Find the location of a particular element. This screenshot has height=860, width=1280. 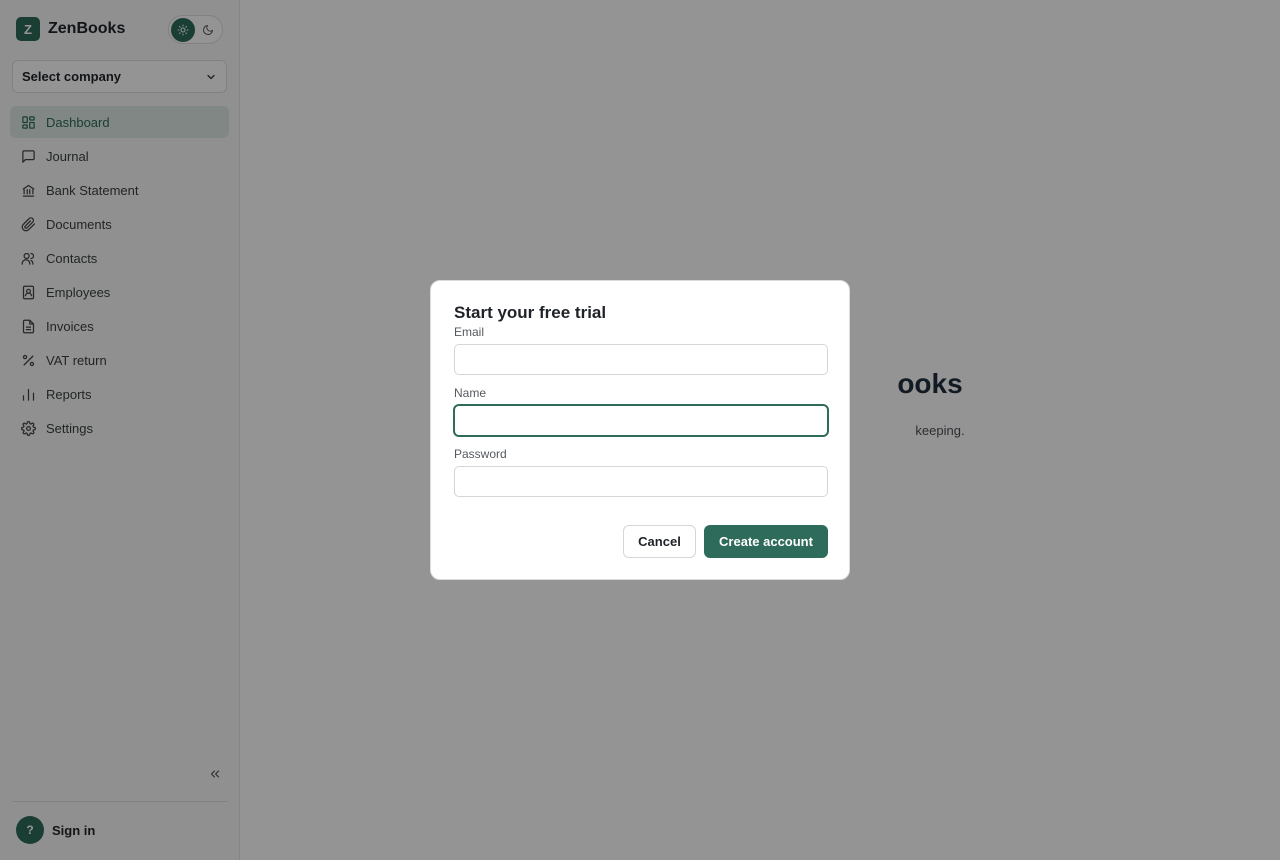

password-field is located at coordinates (641, 481).